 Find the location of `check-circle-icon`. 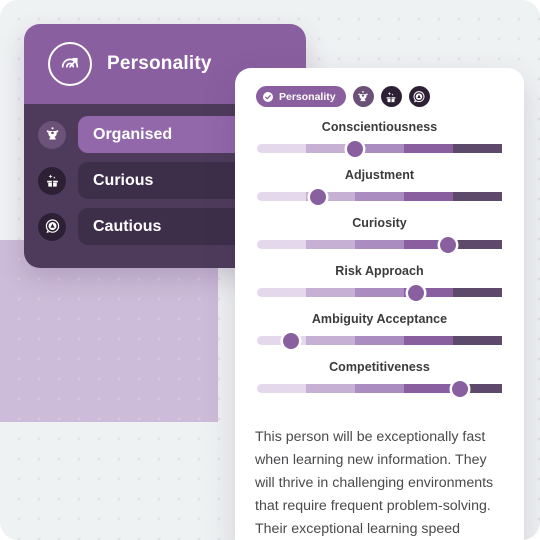

check-circle-icon is located at coordinates (268, 97).